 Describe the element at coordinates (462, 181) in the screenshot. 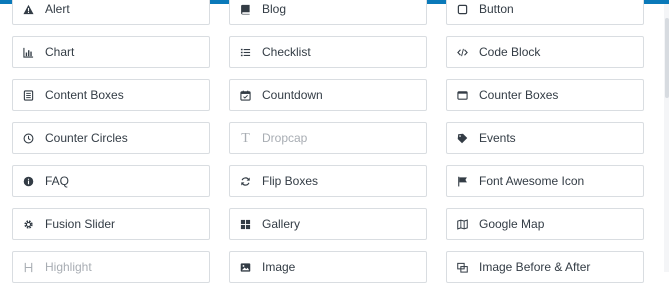

I see `flag-icon` at that location.